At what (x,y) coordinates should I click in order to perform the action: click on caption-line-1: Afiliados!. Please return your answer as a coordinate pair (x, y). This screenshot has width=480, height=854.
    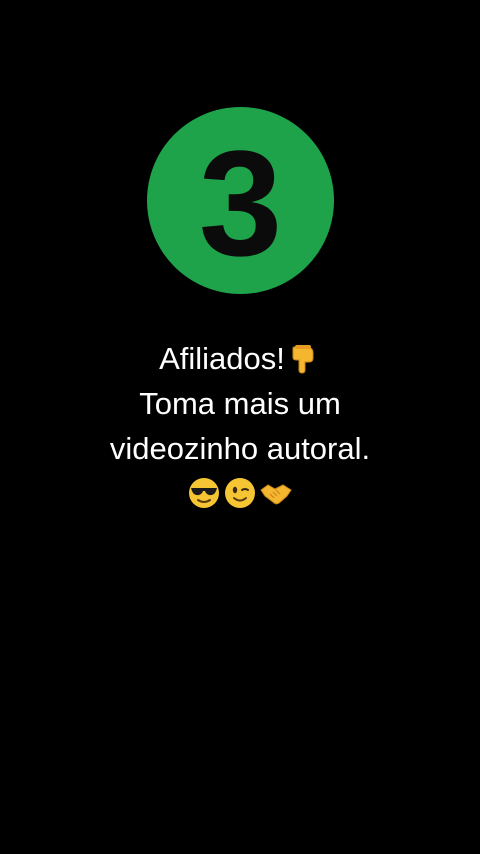
    Looking at the image, I should click on (240, 358).